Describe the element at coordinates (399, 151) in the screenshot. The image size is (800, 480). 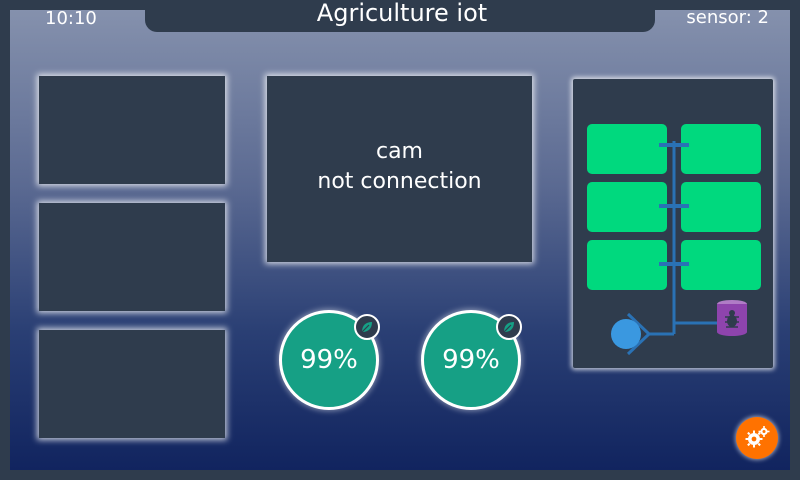
I see `camera-label: cam` at that location.